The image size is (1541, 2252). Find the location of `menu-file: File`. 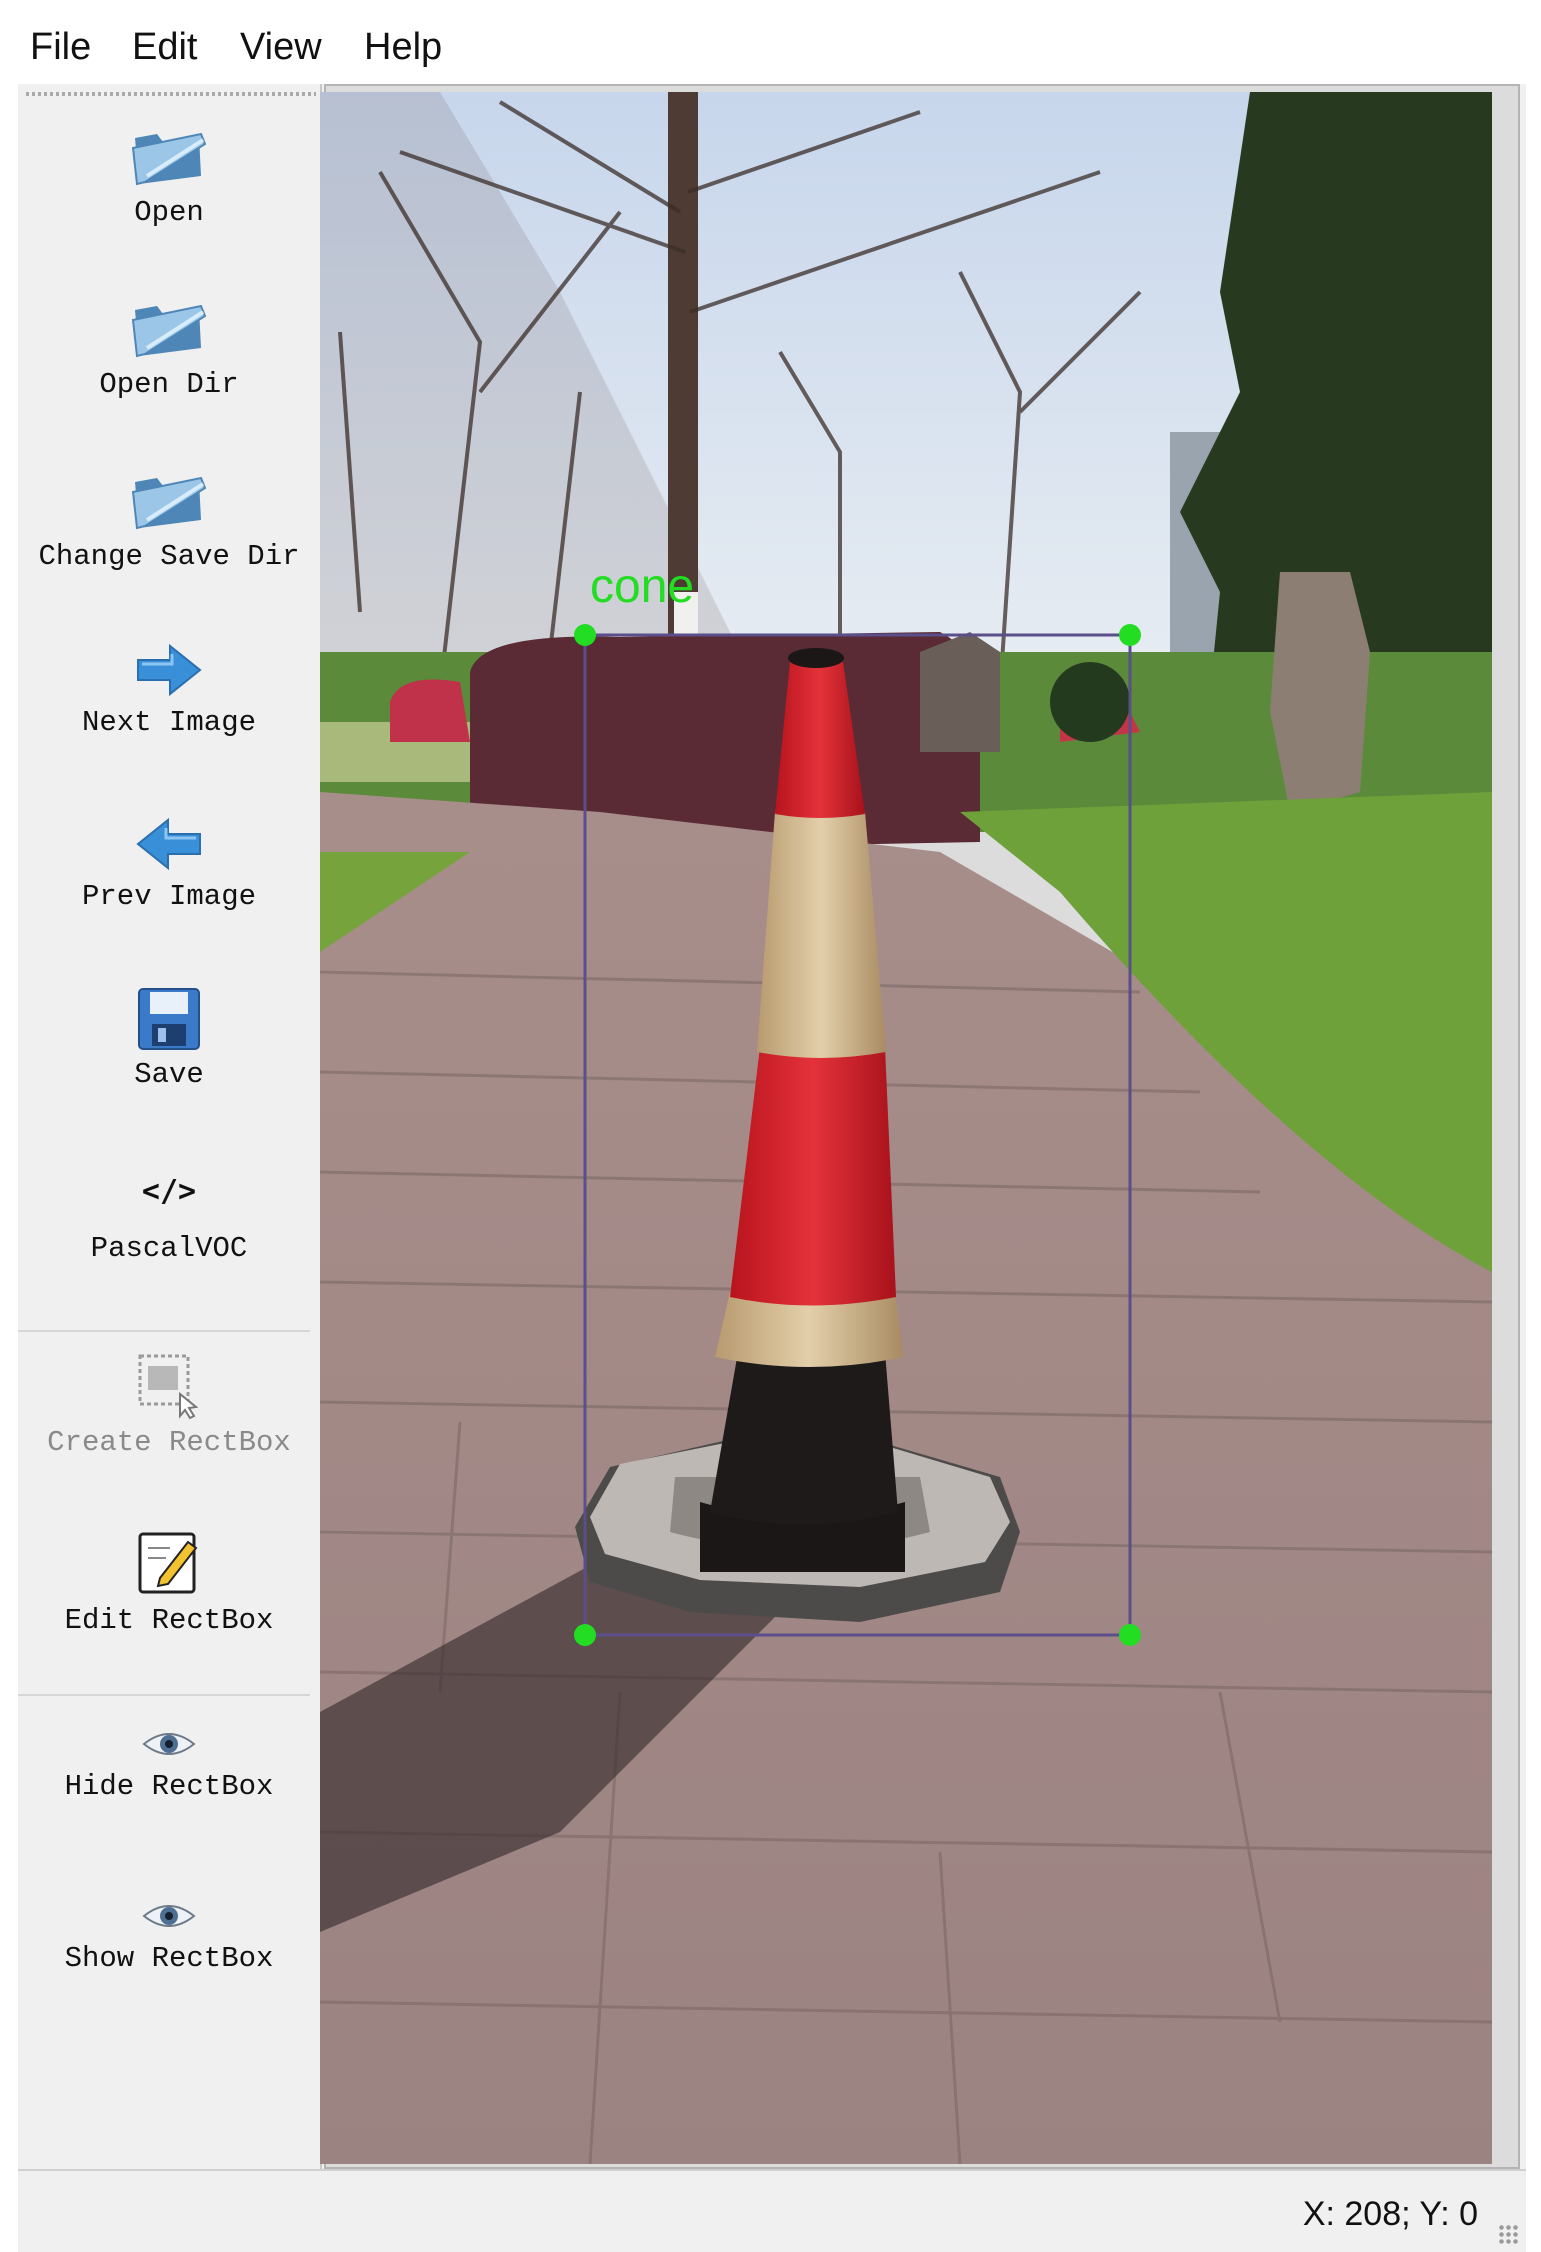

menu-file: File is located at coordinates (60, 47).